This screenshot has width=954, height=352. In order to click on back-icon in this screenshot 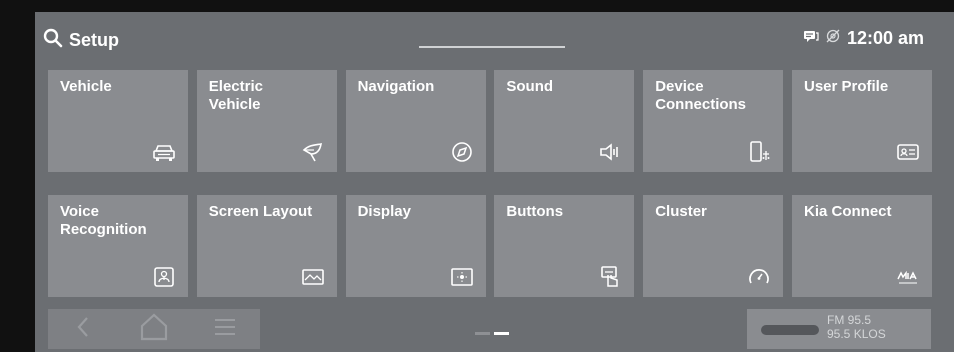, I will do `click(83, 329)`.